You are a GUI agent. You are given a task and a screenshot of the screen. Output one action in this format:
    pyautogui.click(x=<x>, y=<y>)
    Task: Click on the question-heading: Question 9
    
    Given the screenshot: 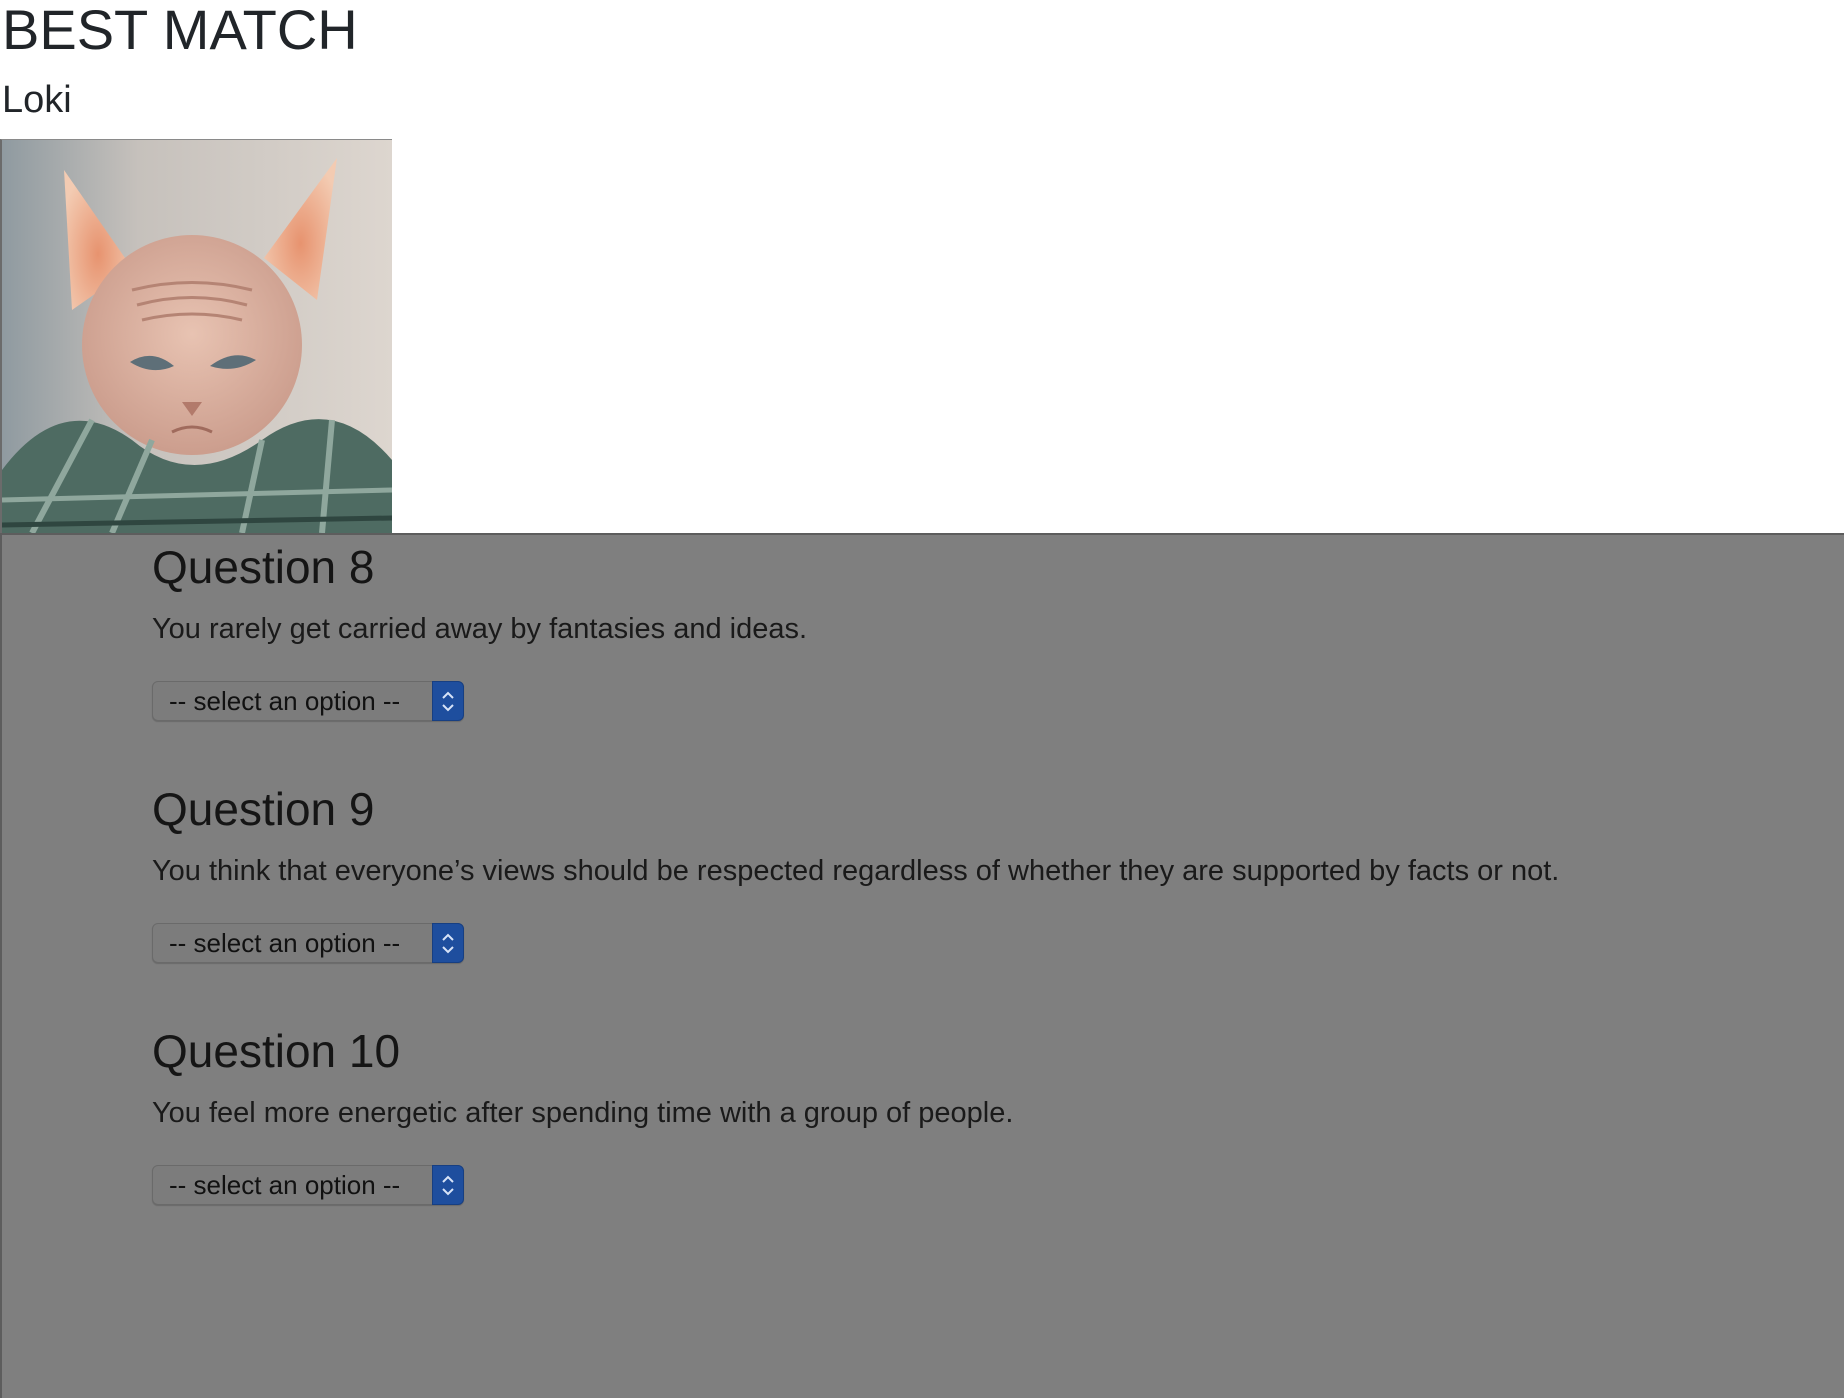 What is the action you would take?
    pyautogui.click(x=263, y=809)
    